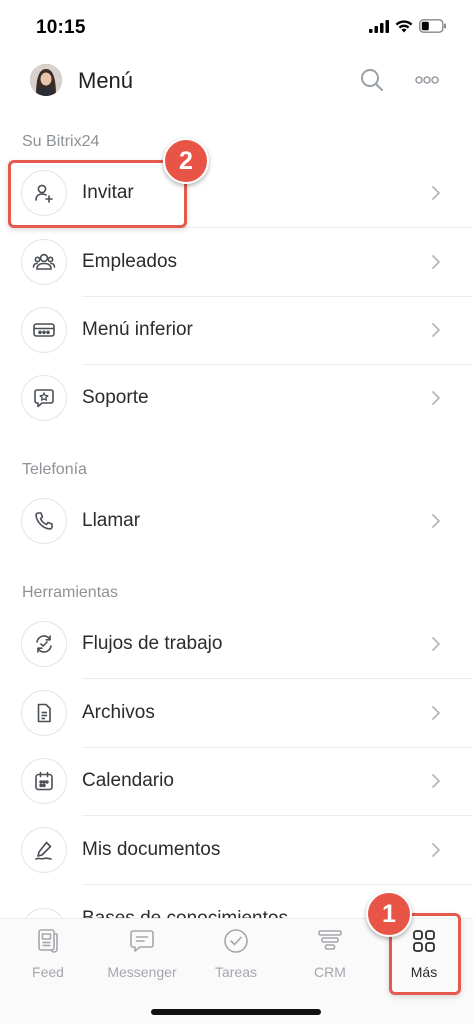 The image size is (473, 1024). I want to click on callout-badge-1: 1, so click(389, 914).